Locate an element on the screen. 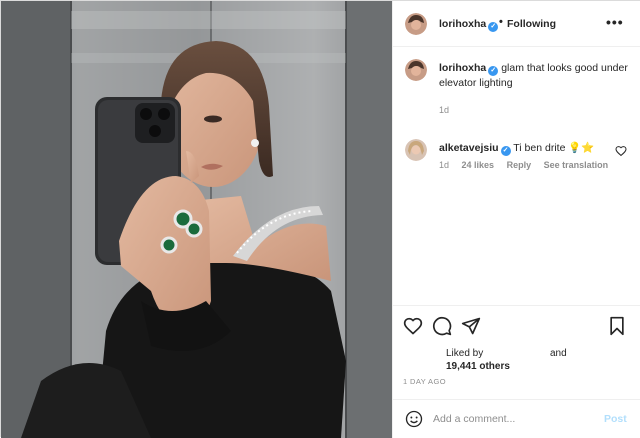  comment-meta: 1d 24 likes Reply See translation is located at coordinates (528, 165).